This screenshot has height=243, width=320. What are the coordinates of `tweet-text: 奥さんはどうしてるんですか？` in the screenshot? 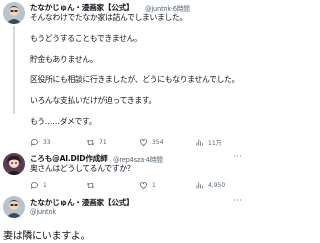 It's located at (82, 168).